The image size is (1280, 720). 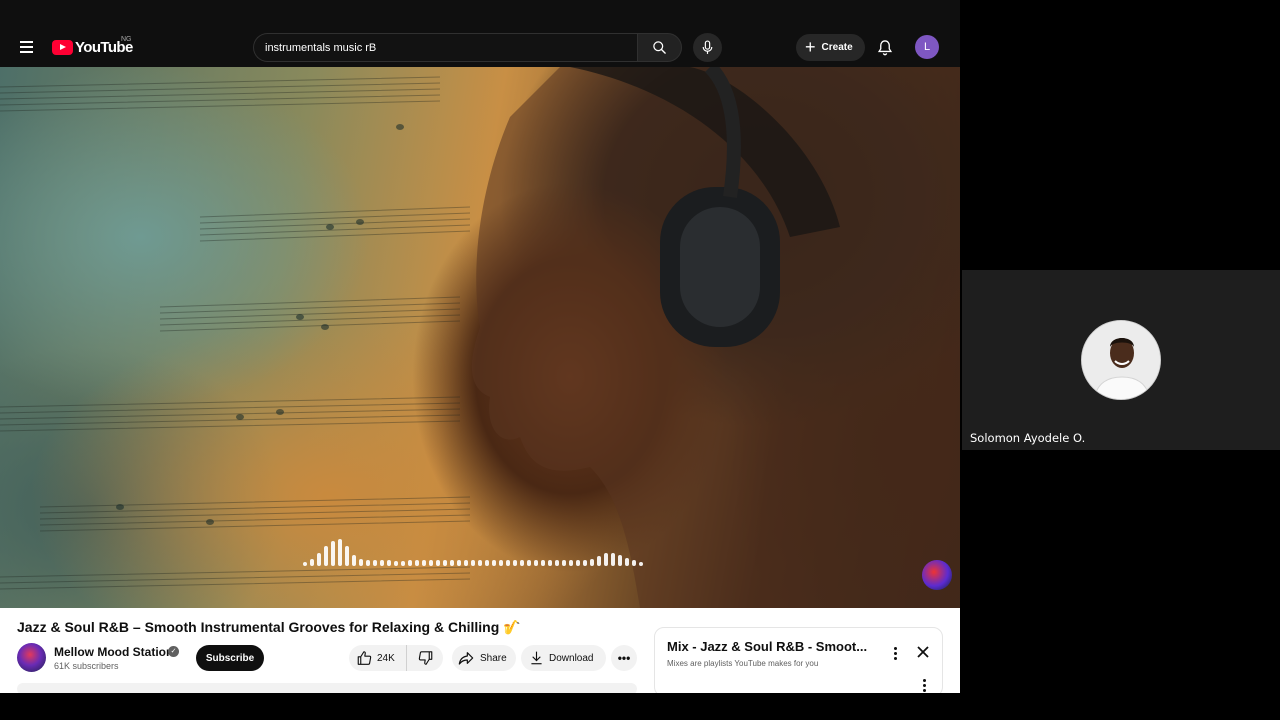 What do you see at coordinates (327, 688) in the screenshot?
I see `description-box` at bounding box center [327, 688].